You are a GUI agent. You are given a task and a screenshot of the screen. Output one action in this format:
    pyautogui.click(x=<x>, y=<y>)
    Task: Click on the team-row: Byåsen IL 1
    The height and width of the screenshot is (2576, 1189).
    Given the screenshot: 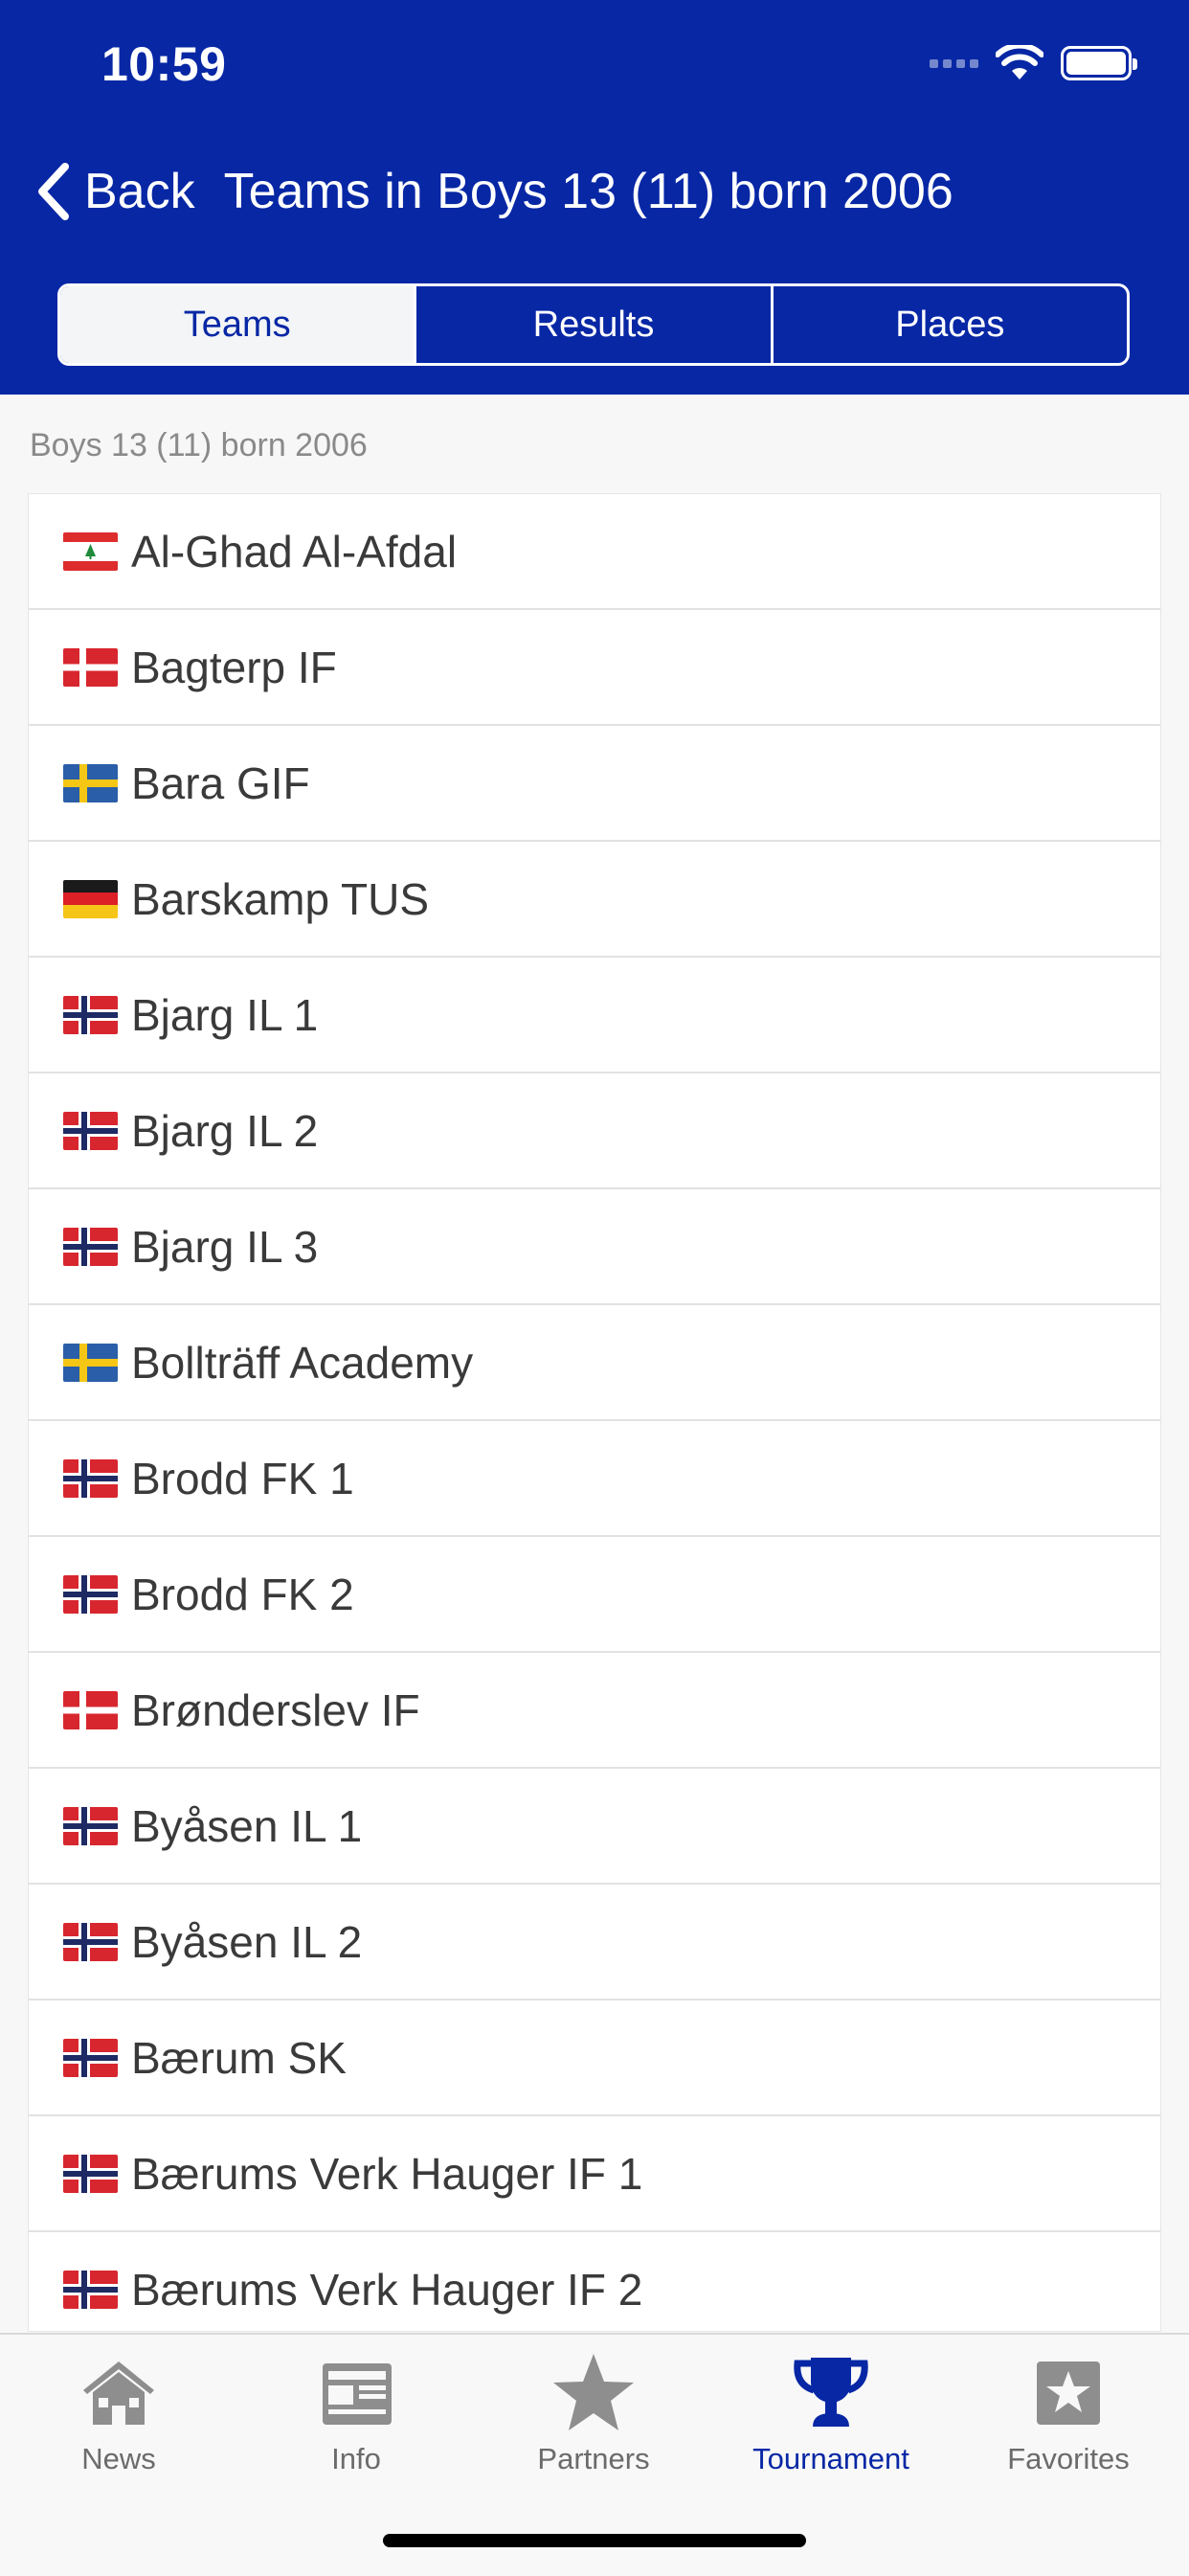 What is the action you would take?
    pyautogui.click(x=594, y=1827)
    